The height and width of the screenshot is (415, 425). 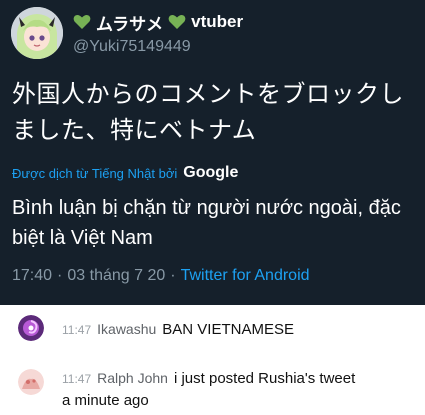 I want to click on tweet-time: 17:40, so click(x=32, y=275).